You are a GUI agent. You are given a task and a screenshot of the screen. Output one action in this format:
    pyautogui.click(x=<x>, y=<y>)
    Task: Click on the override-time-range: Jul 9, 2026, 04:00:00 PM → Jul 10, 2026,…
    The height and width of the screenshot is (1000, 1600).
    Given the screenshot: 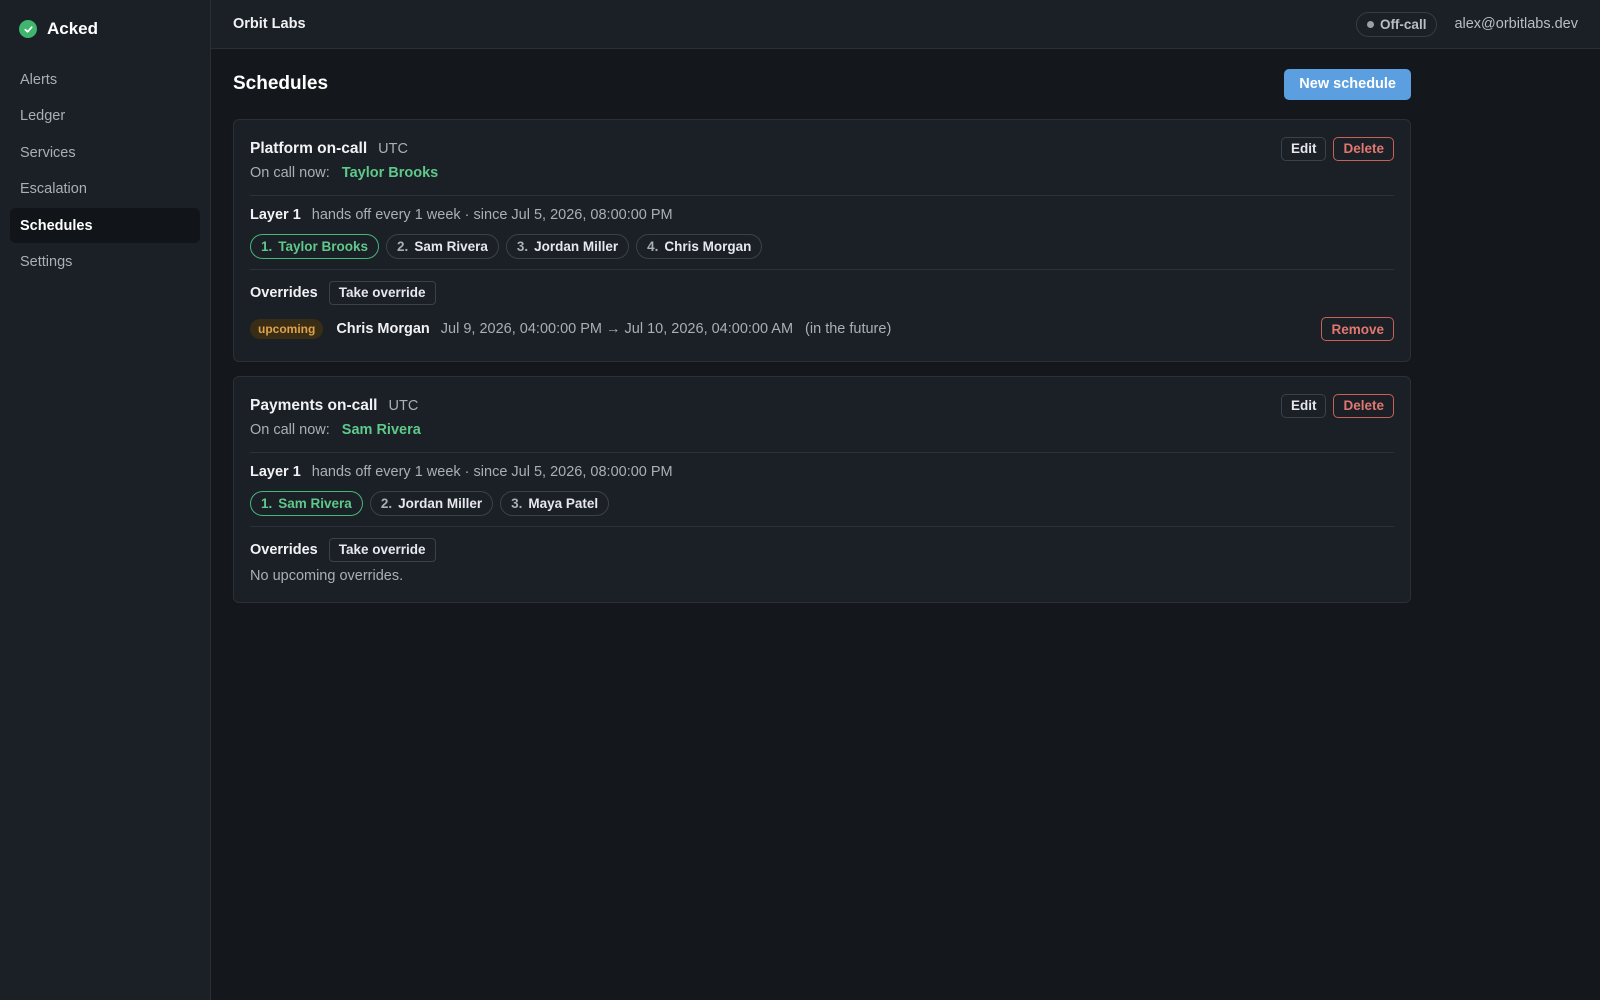 What is the action you would take?
    pyautogui.click(x=617, y=329)
    